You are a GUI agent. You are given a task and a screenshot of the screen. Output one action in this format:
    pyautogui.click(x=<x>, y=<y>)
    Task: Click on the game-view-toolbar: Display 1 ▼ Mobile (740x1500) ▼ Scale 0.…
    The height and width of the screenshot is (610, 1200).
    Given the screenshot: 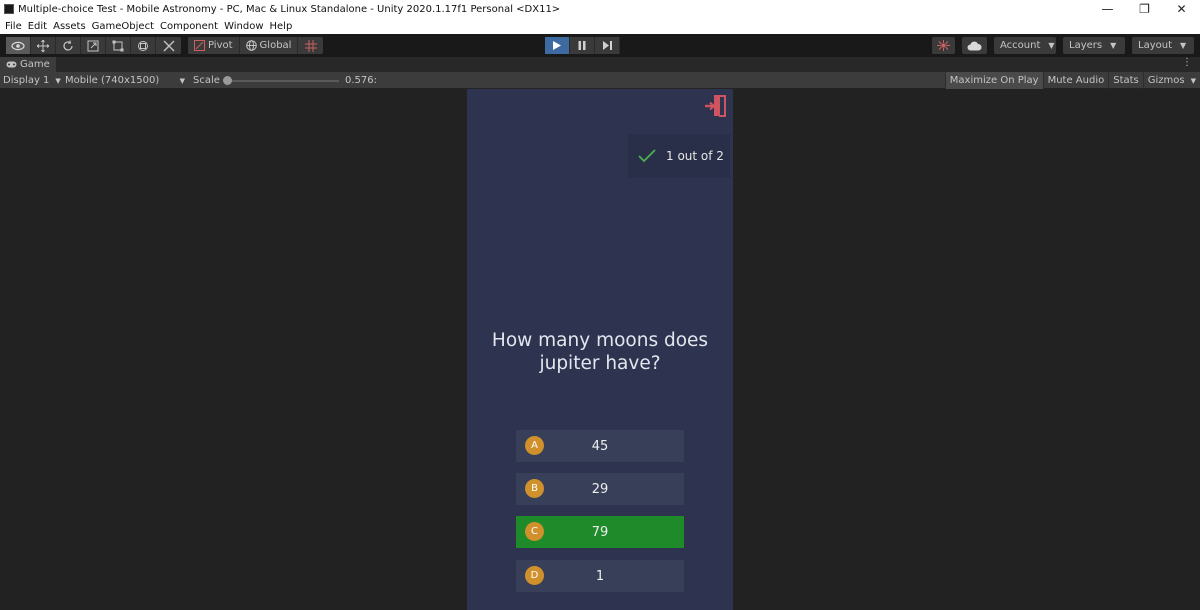 What is the action you would take?
    pyautogui.click(x=600, y=80)
    